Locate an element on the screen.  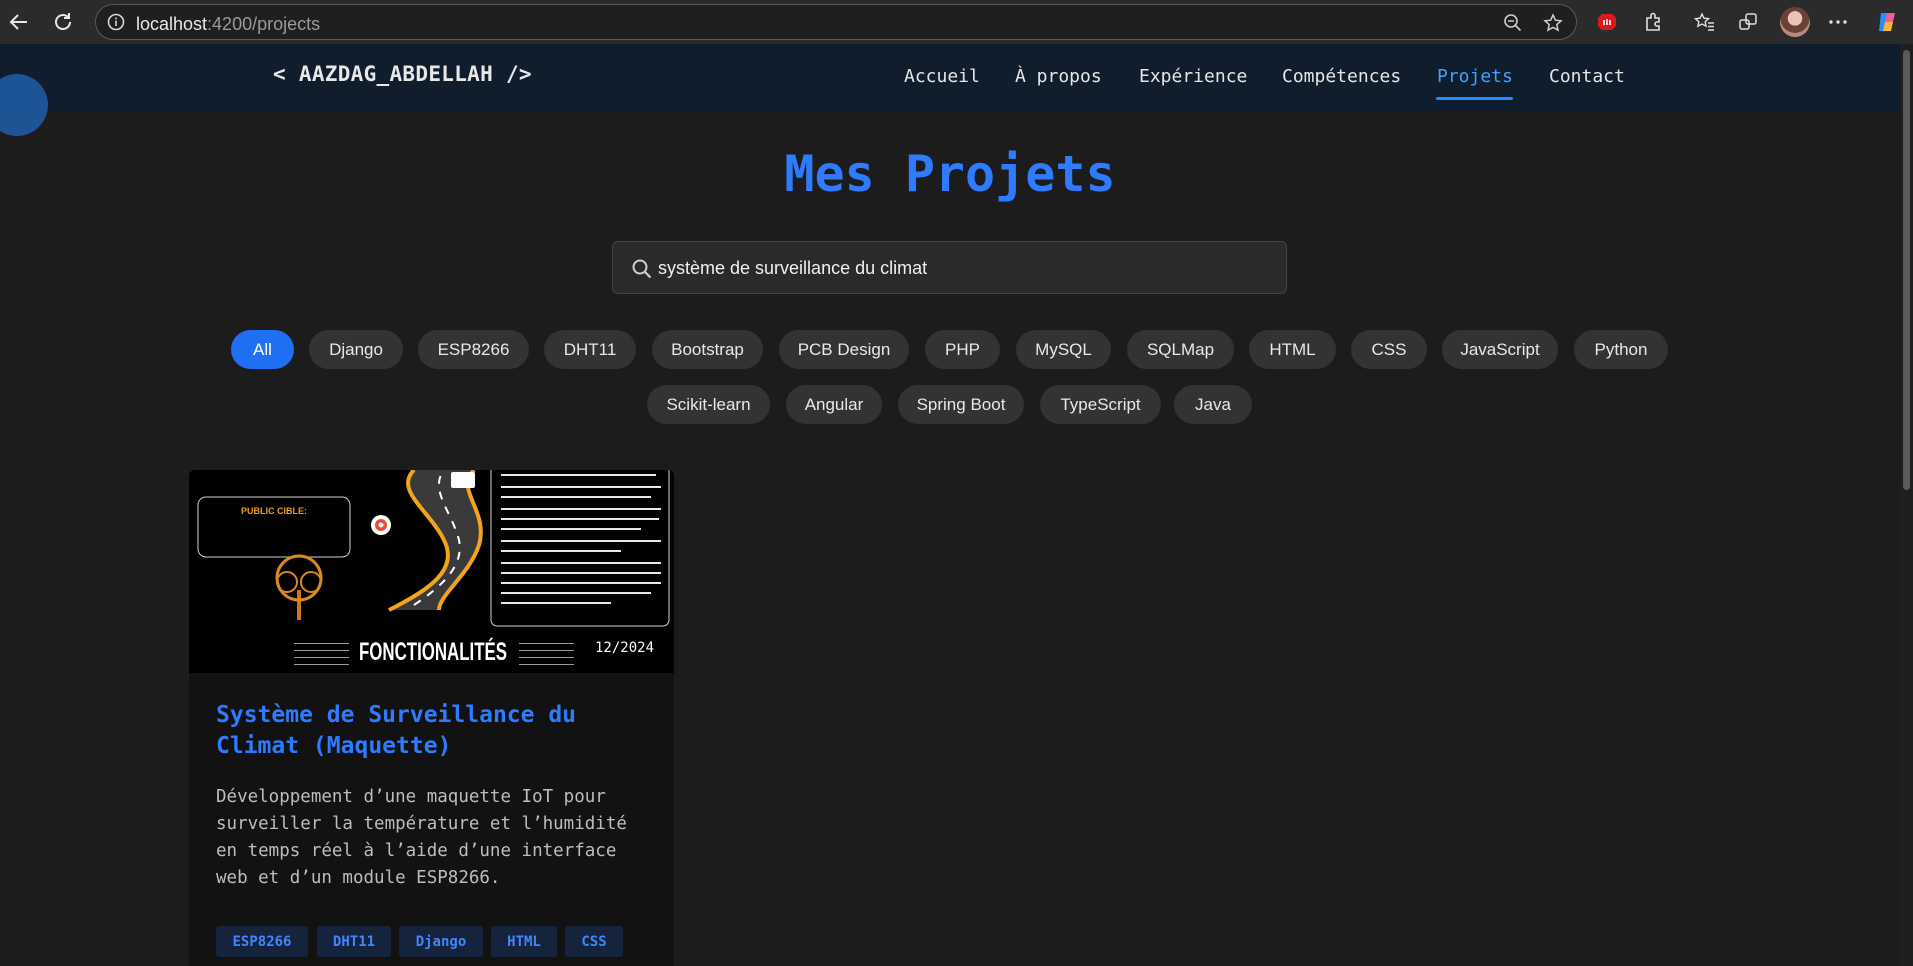
back-icon is located at coordinates (19, 22).